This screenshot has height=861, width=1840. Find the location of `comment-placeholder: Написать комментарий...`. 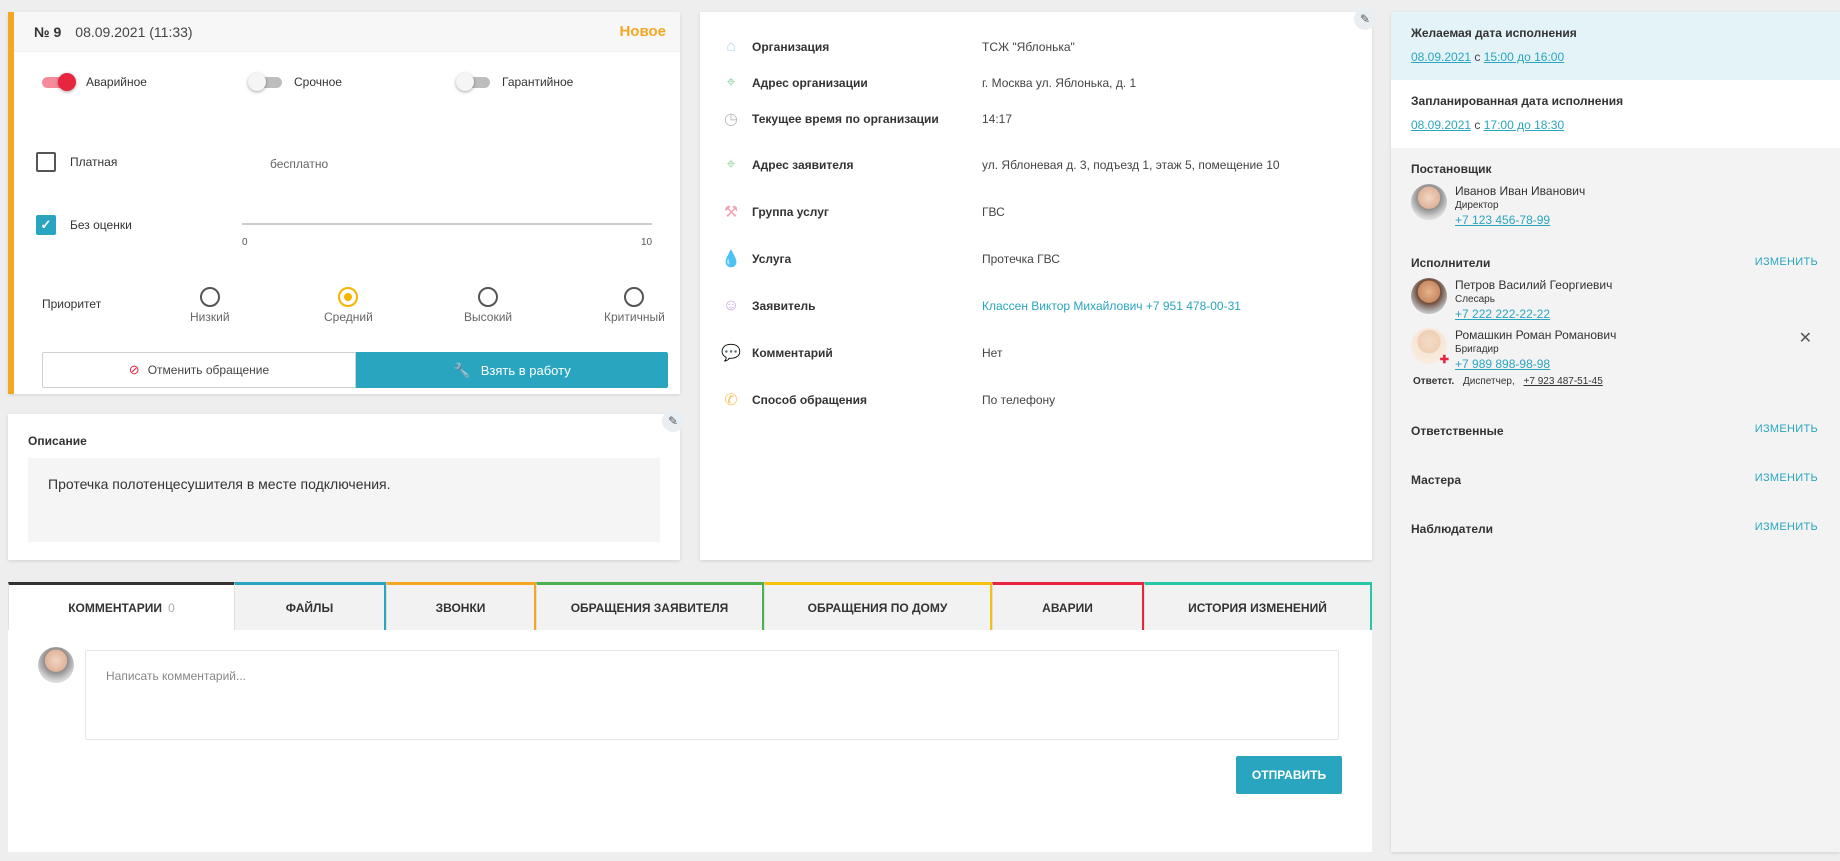

comment-placeholder: Написать комментарий... is located at coordinates (176, 676).